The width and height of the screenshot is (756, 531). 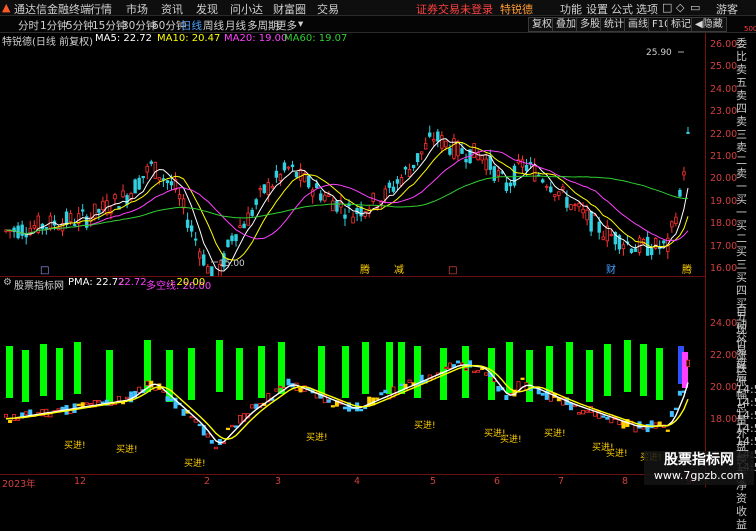 What do you see at coordinates (300, 24) in the screenshot?
I see `chevron-down-icon: ▾` at bounding box center [300, 24].